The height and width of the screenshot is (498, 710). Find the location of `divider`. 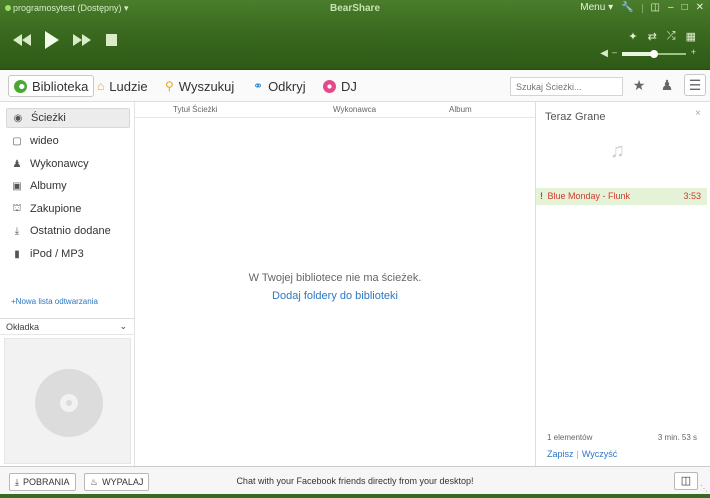

divider is located at coordinates (642, 8).